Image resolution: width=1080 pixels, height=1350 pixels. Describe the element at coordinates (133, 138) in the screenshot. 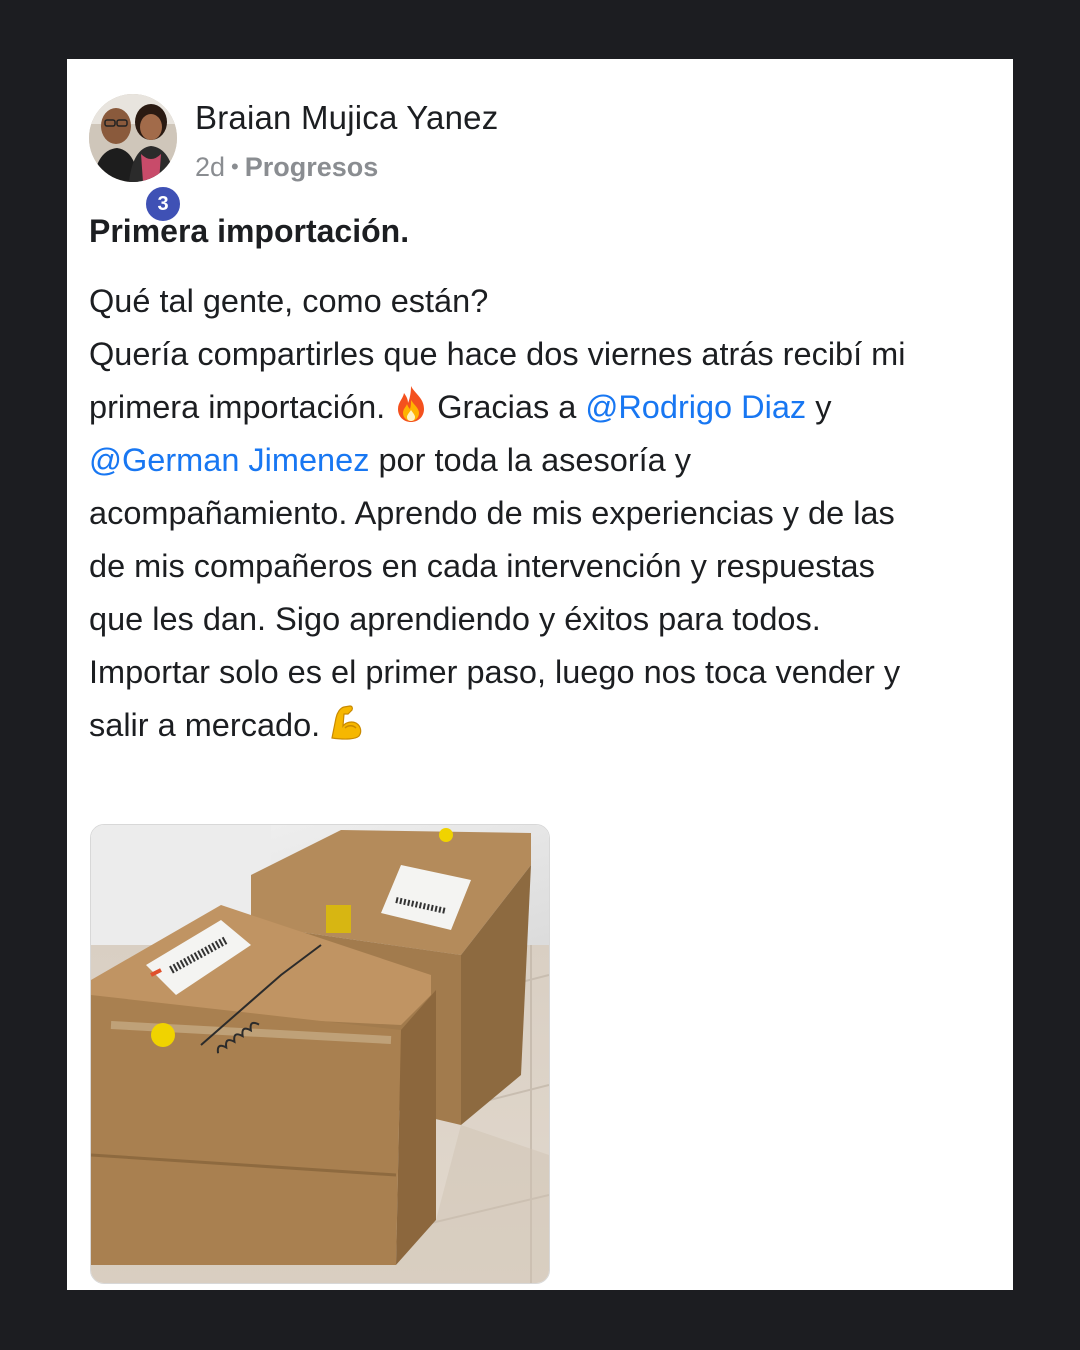

I see `avatar-photo-icon` at that location.